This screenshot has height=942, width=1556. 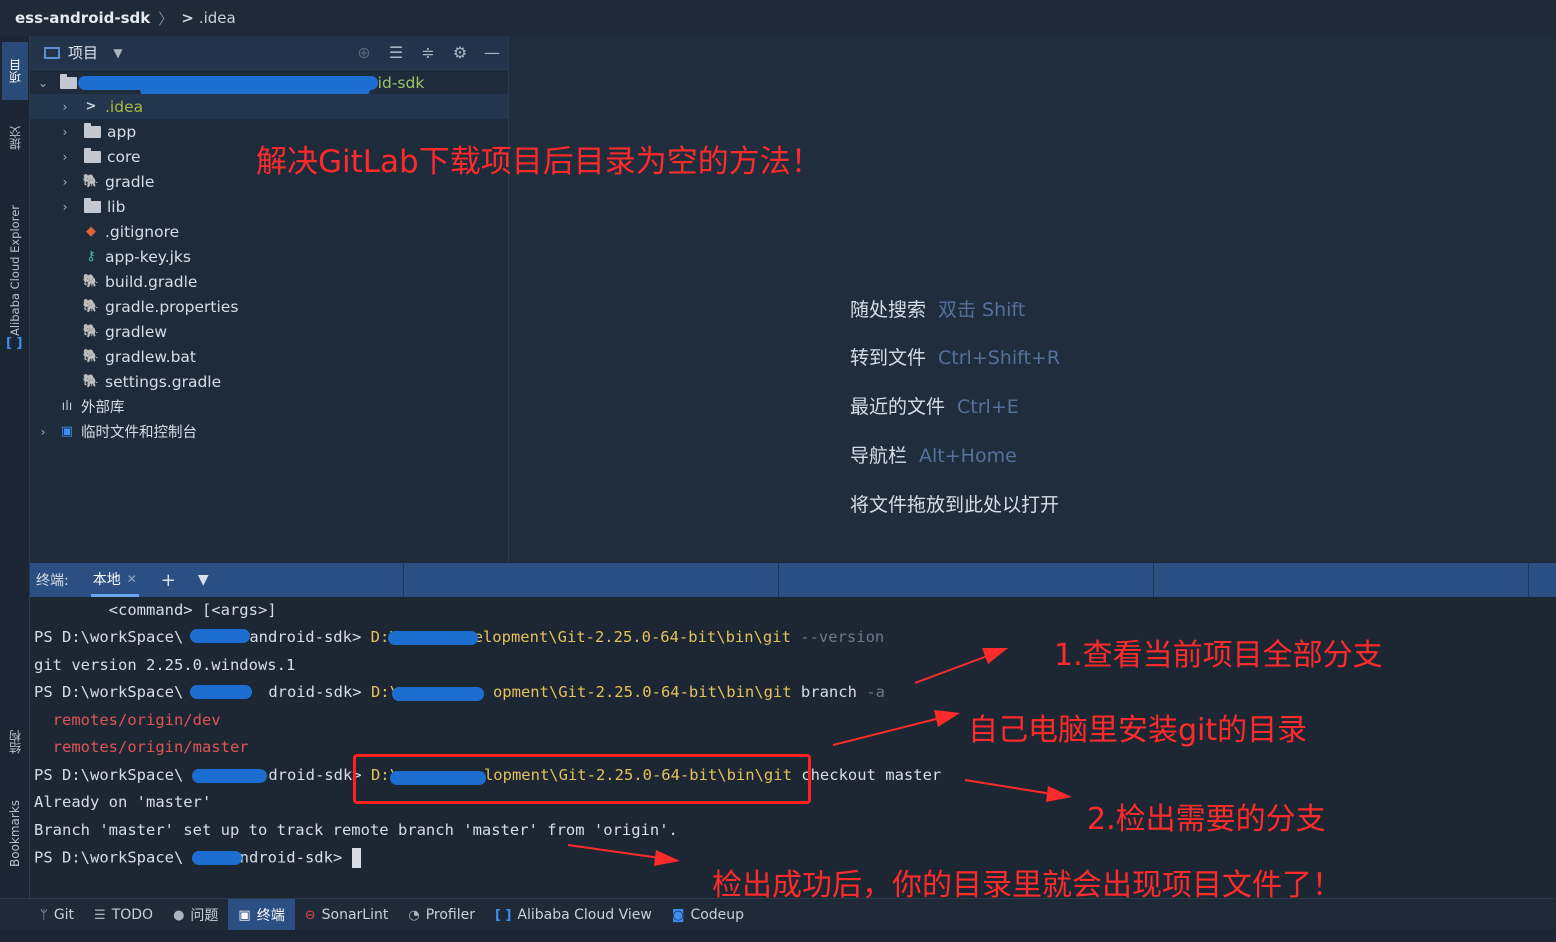 I want to click on chevron-down-icon: ⌄, so click(x=43, y=83).